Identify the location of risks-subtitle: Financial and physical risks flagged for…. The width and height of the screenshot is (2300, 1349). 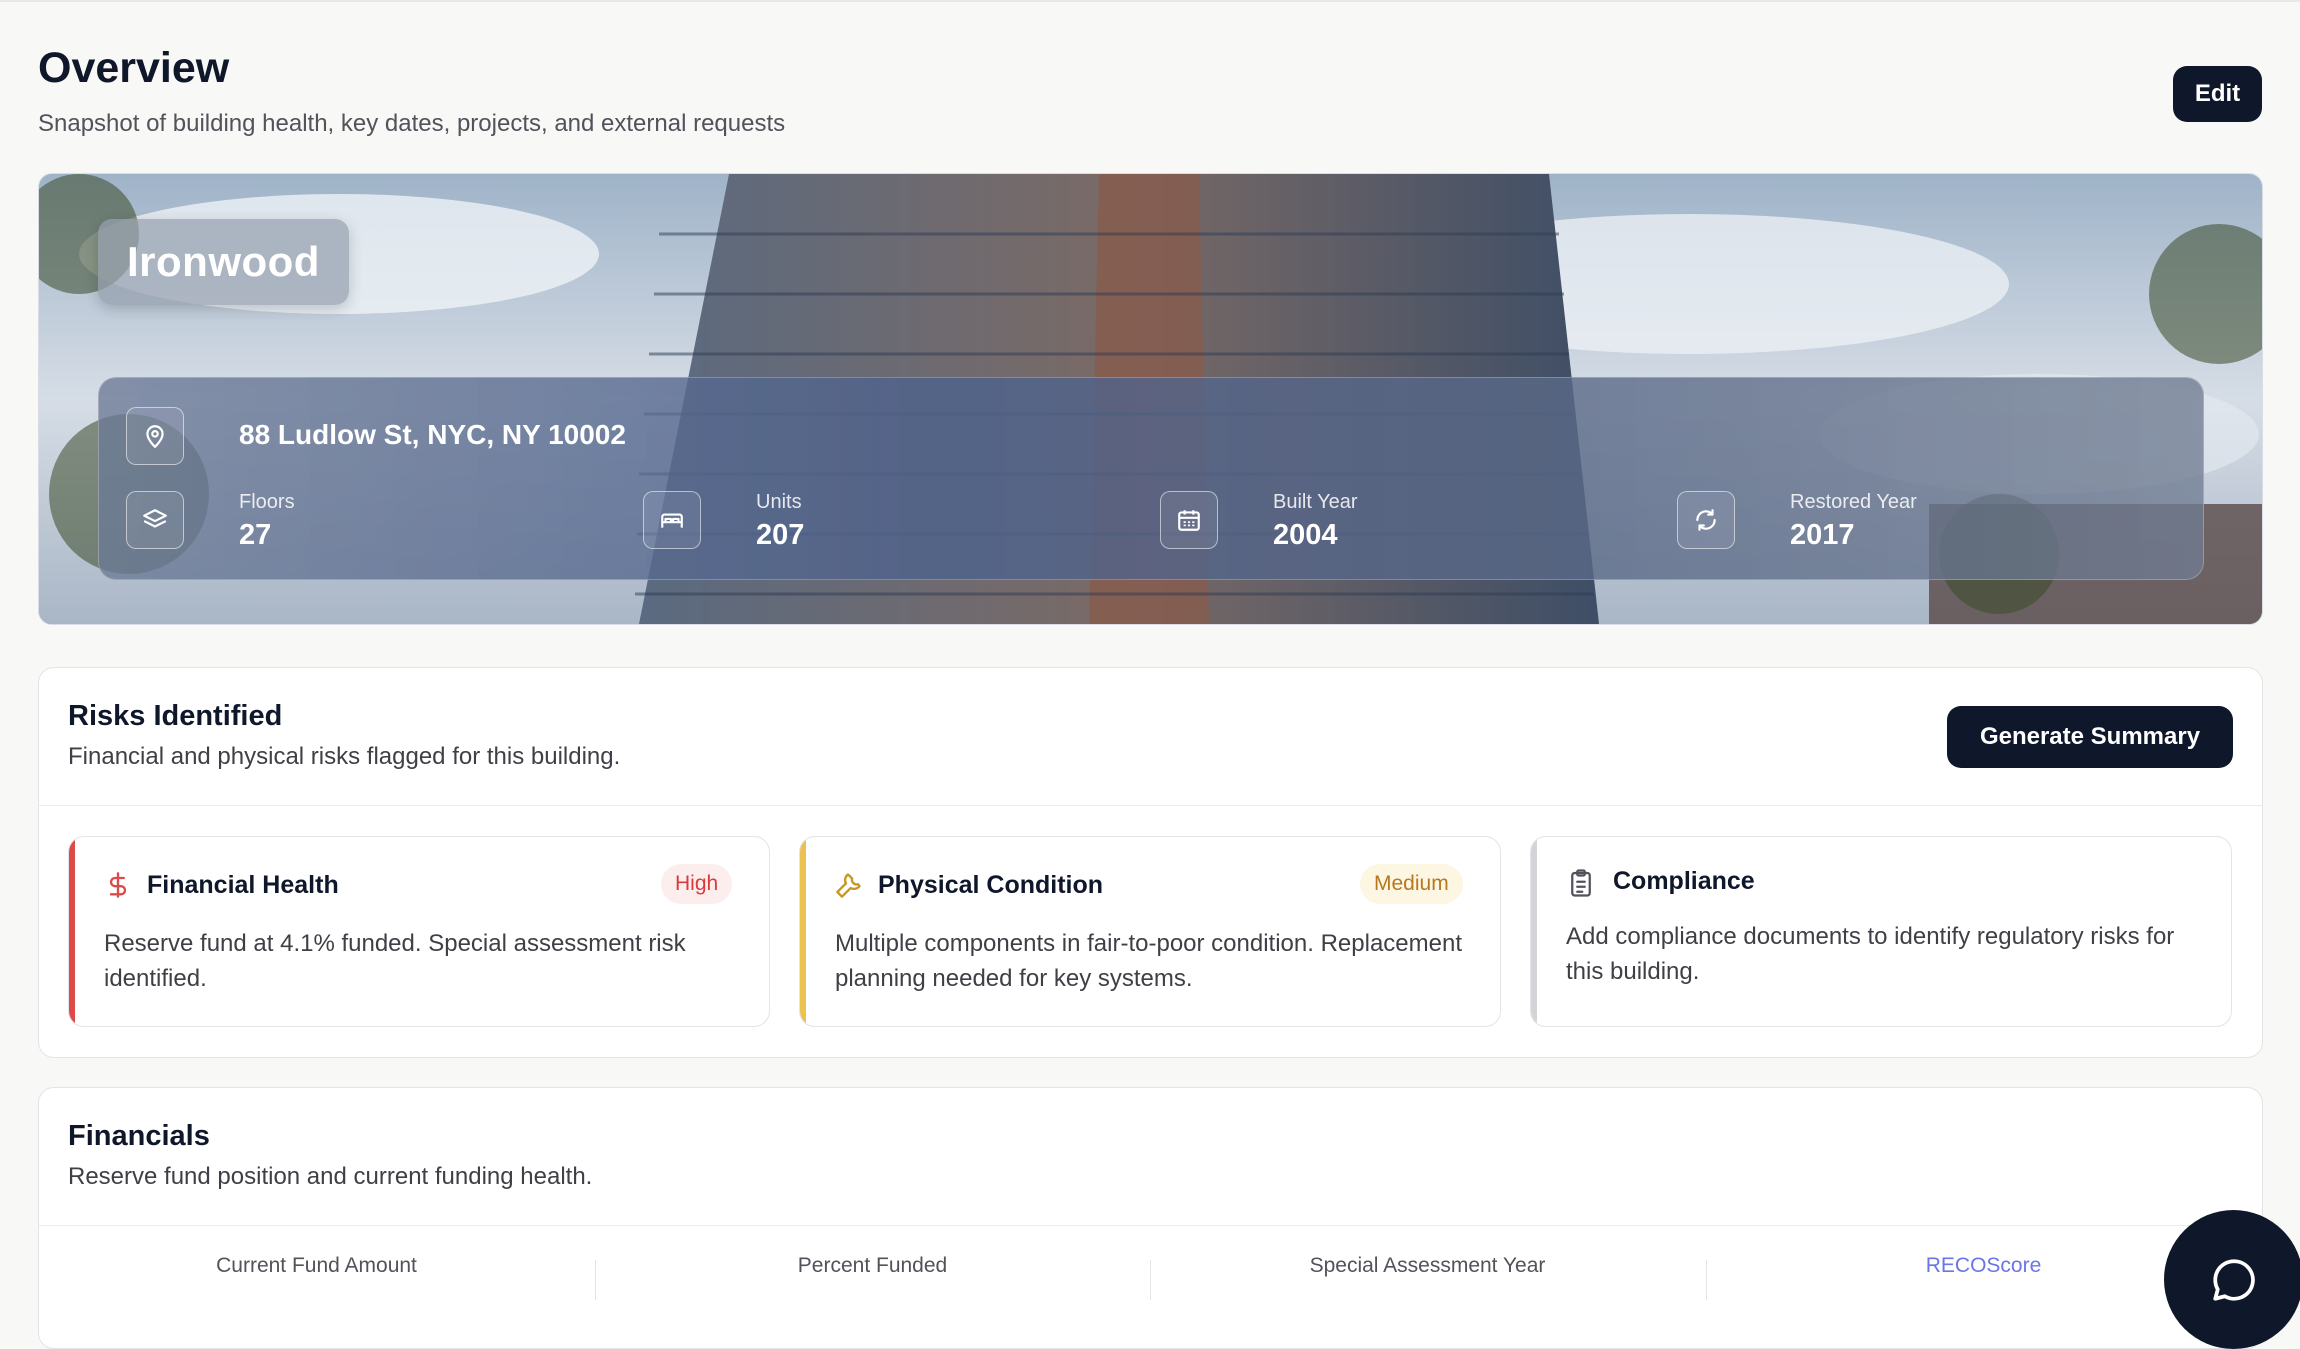
(344, 756).